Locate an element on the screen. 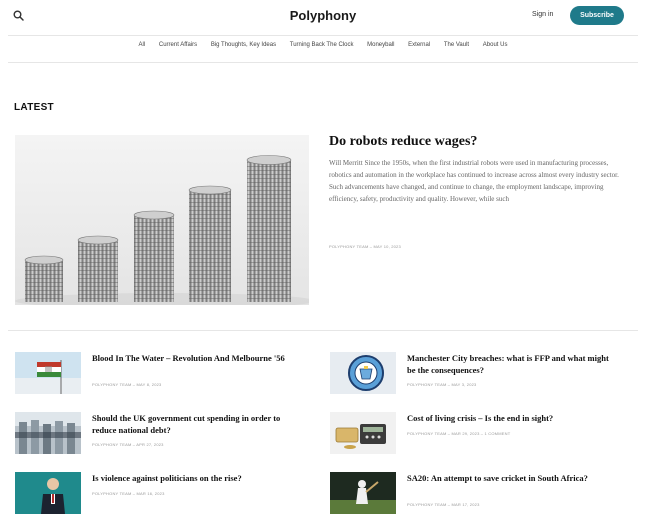  subscribe-button: Subscribe is located at coordinates (597, 15).